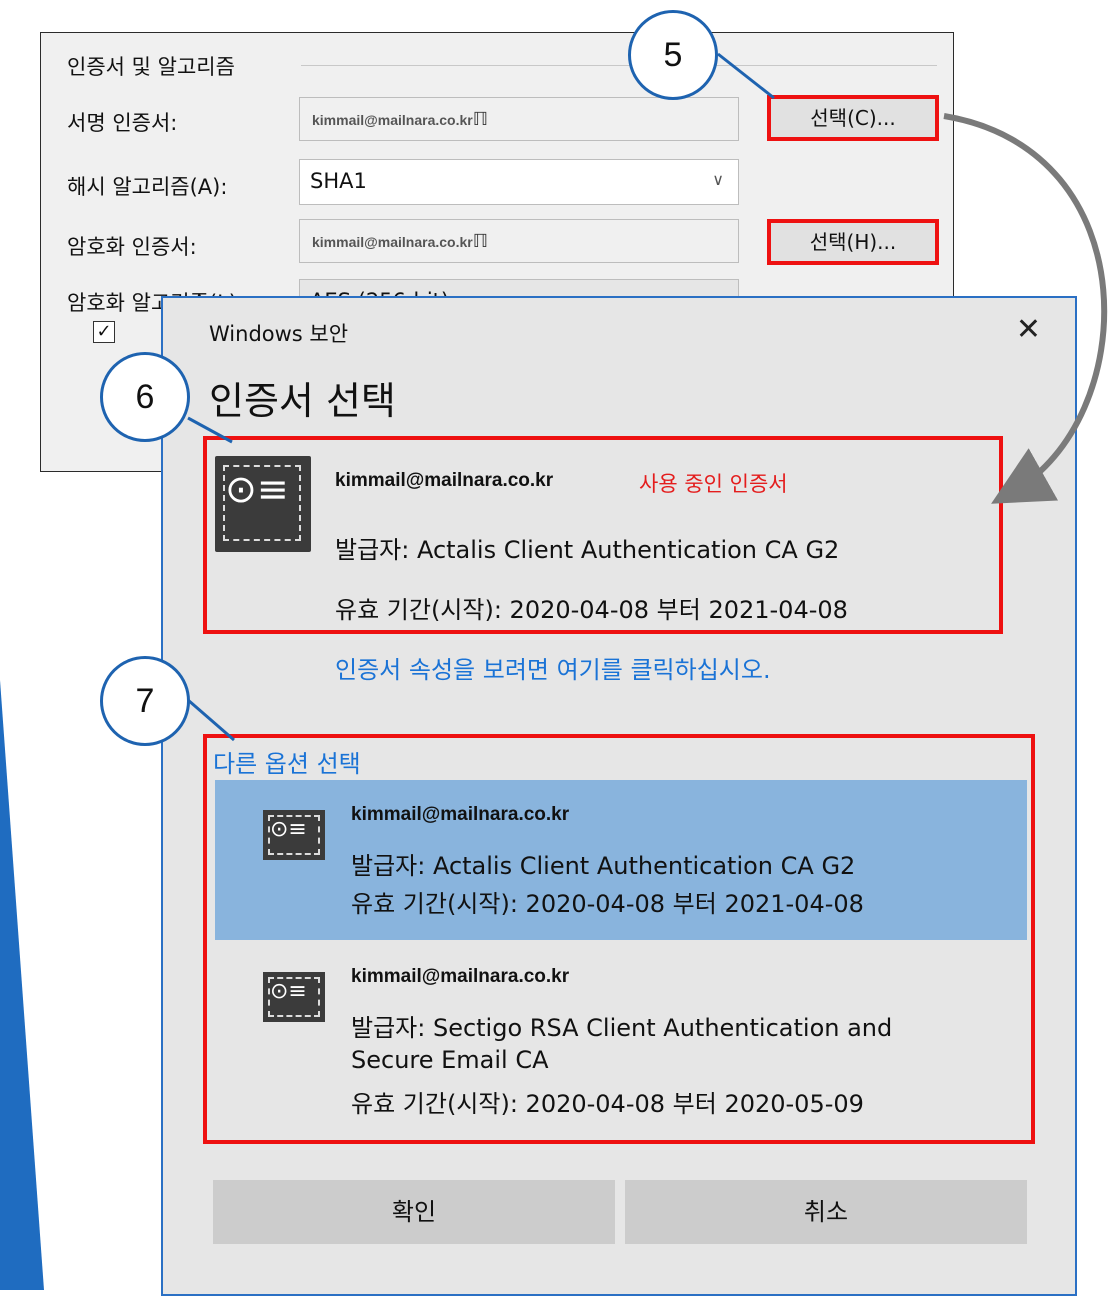 Image resolution: width=1116 pixels, height=1296 pixels. Describe the element at coordinates (1025, 308) in the screenshot. I see `curved-arrow` at that location.